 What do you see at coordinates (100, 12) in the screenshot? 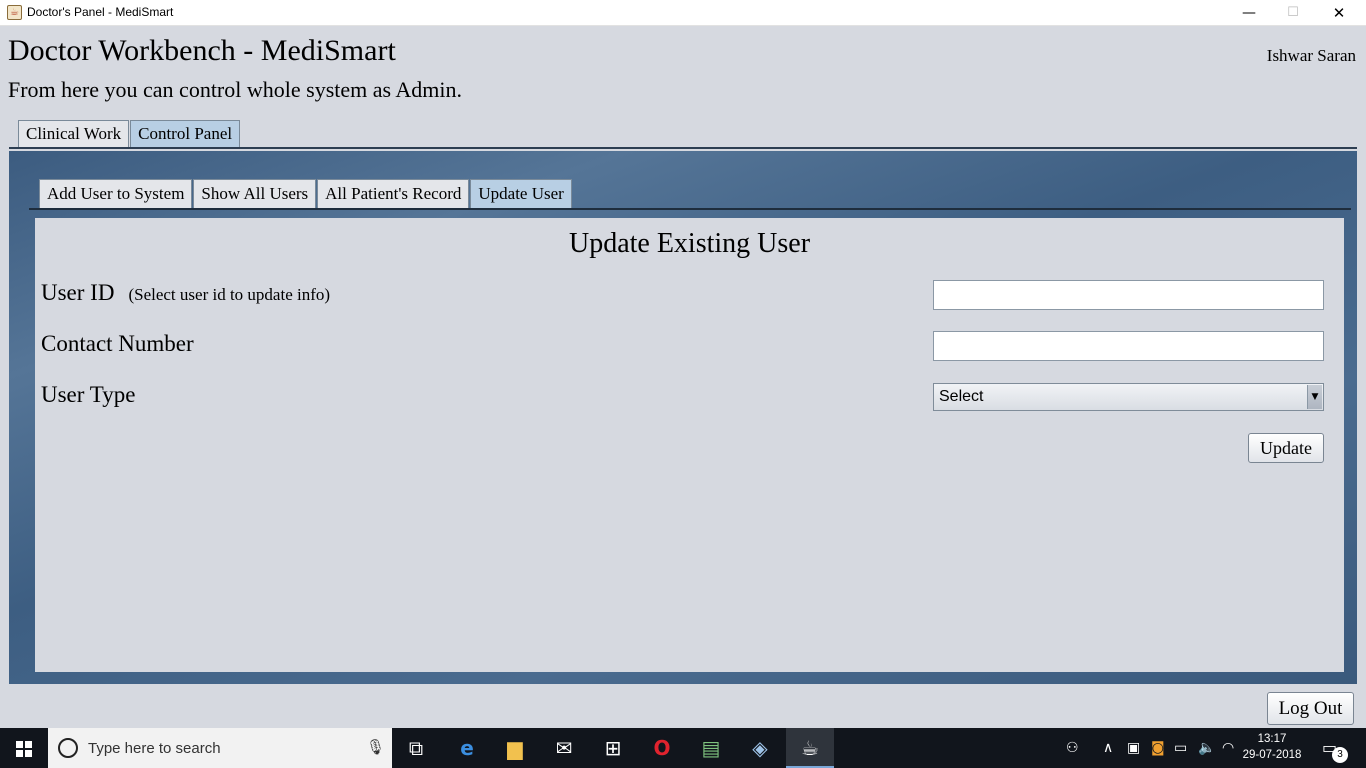
I see `window-title: Doctor's Panel - MediSmart` at bounding box center [100, 12].